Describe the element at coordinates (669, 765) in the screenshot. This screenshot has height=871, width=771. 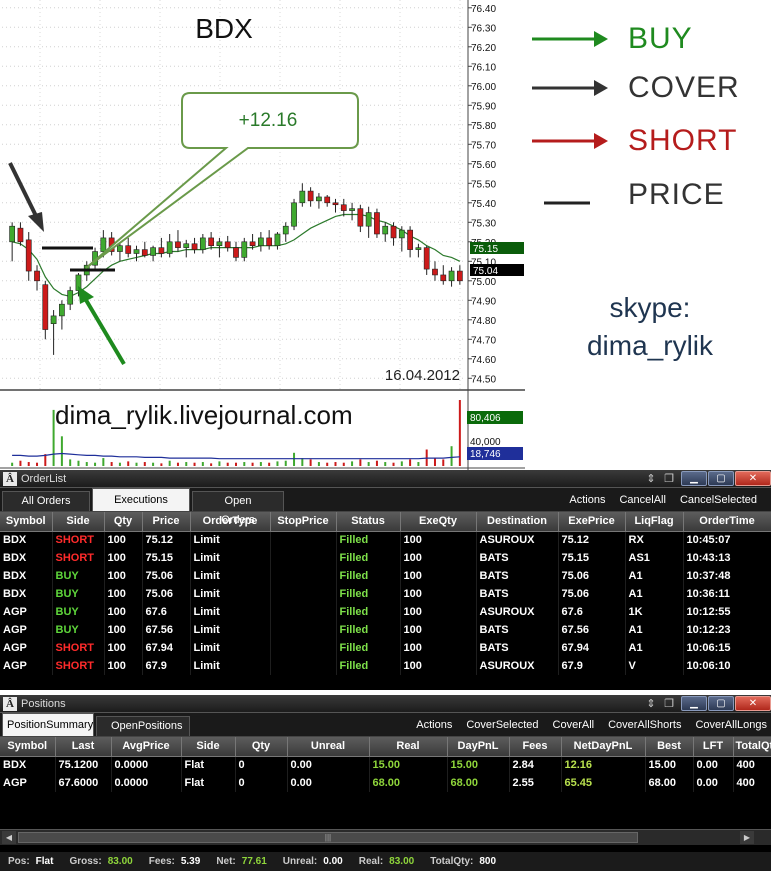
I see `cell-best: 15.00` at that location.